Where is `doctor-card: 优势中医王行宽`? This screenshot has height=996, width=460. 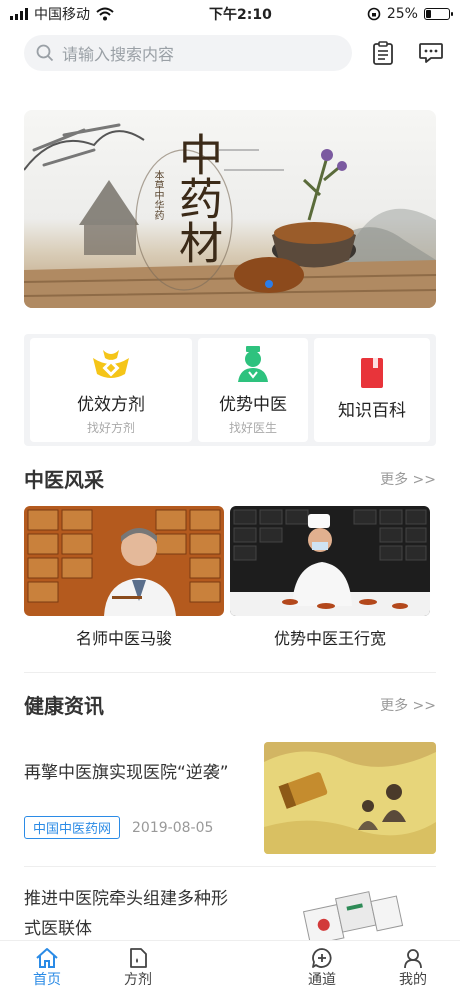
doctor-card: 优势中医王行宽 is located at coordinates (330, 577).